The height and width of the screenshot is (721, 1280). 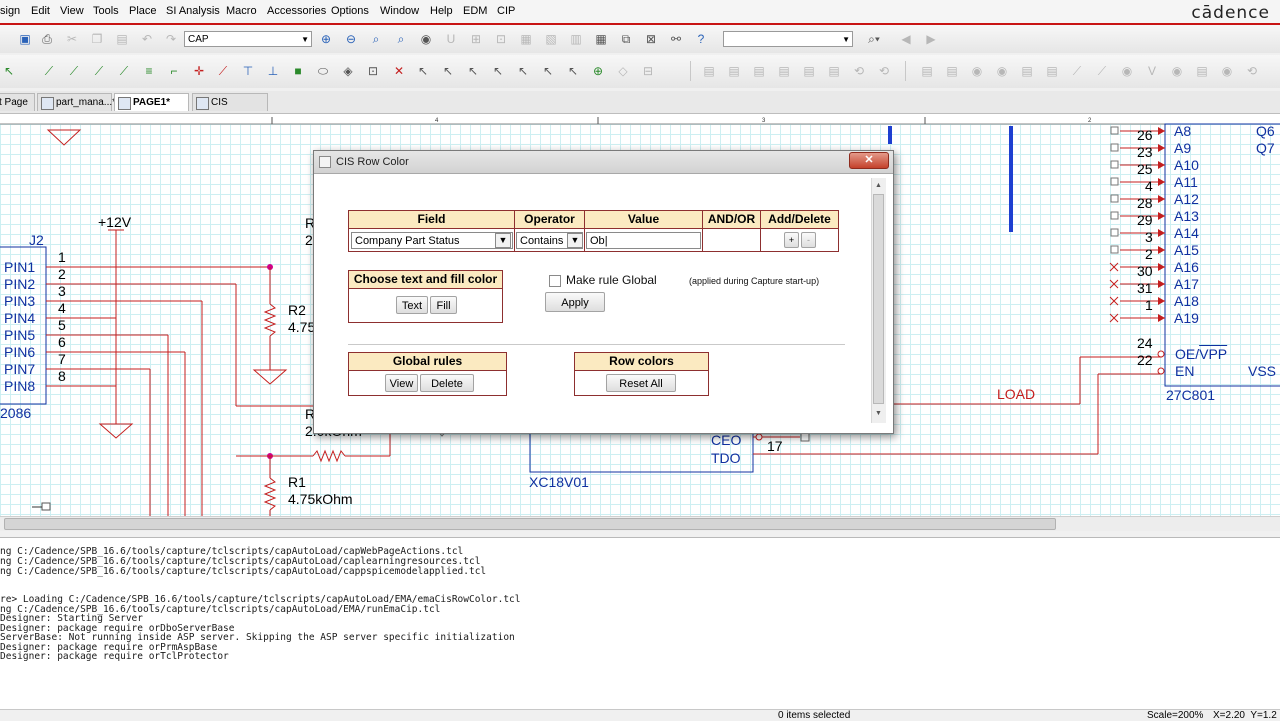 I want to click on snap-grid-icon: ▦, so click(x=601, y=39).